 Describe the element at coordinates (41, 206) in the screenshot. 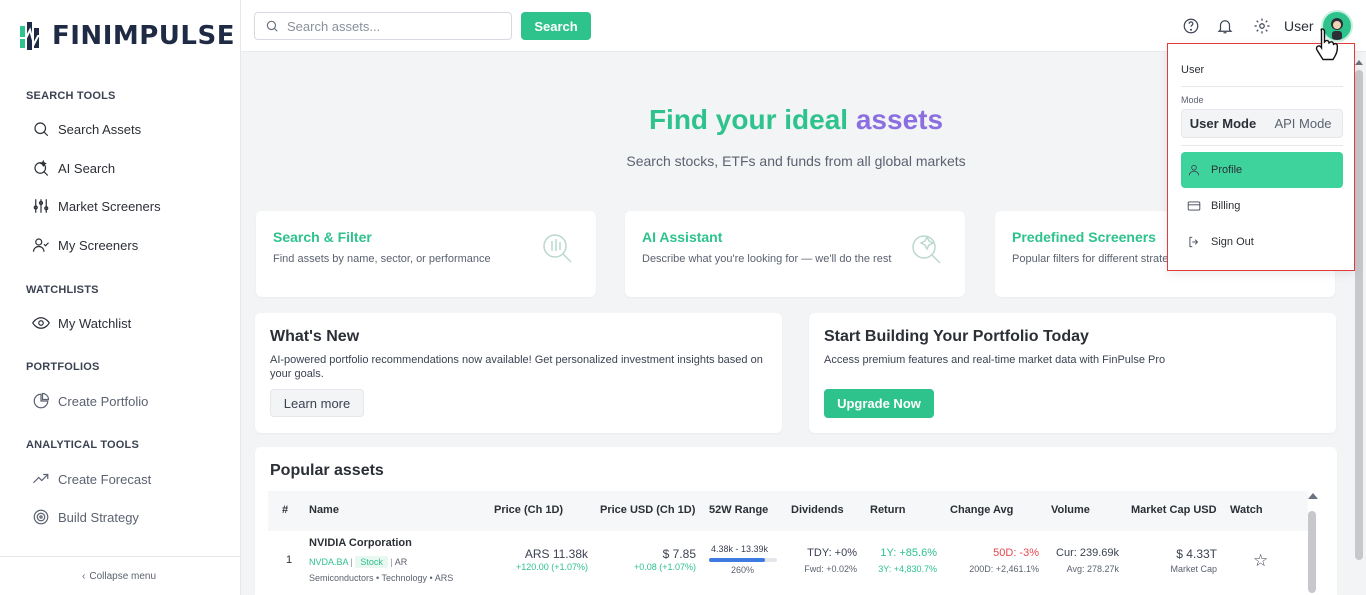

I see `sliders-icon` at that location.